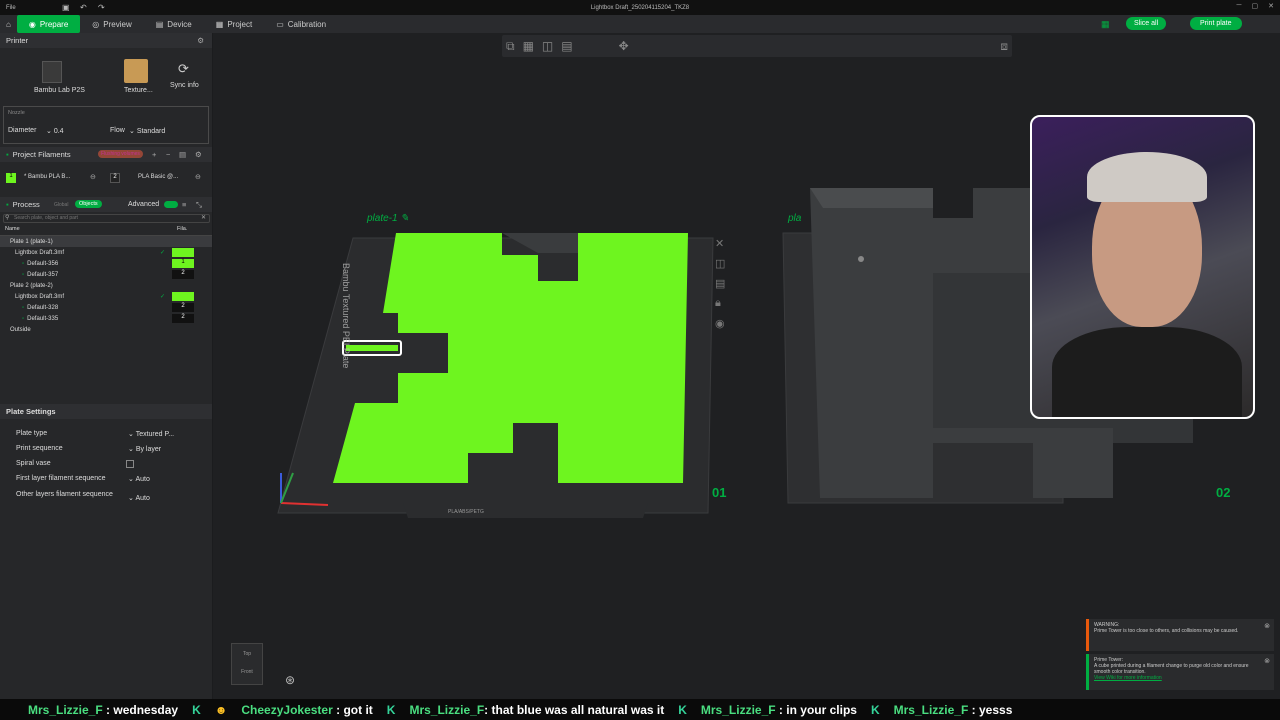 The image size is (1280, 720). What do you see at coordinates (1255, 6) in the screenshot?
I see `maximize-icon: ▢` at bounding box center [1255, 6].